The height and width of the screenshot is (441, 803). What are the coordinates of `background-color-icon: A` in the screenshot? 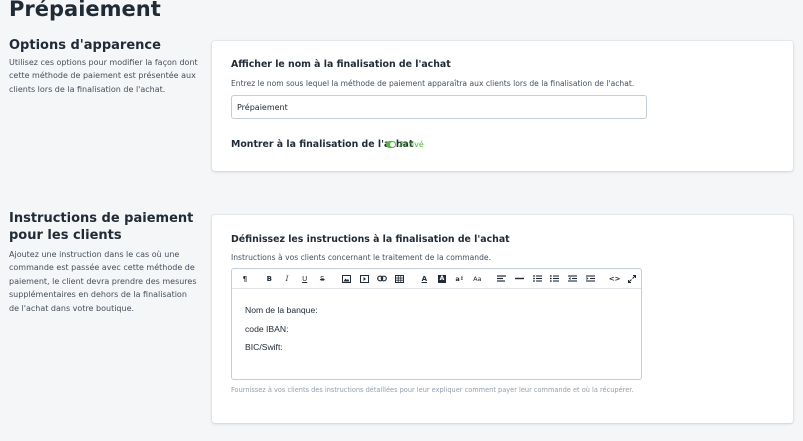 It's located at (442, 279).